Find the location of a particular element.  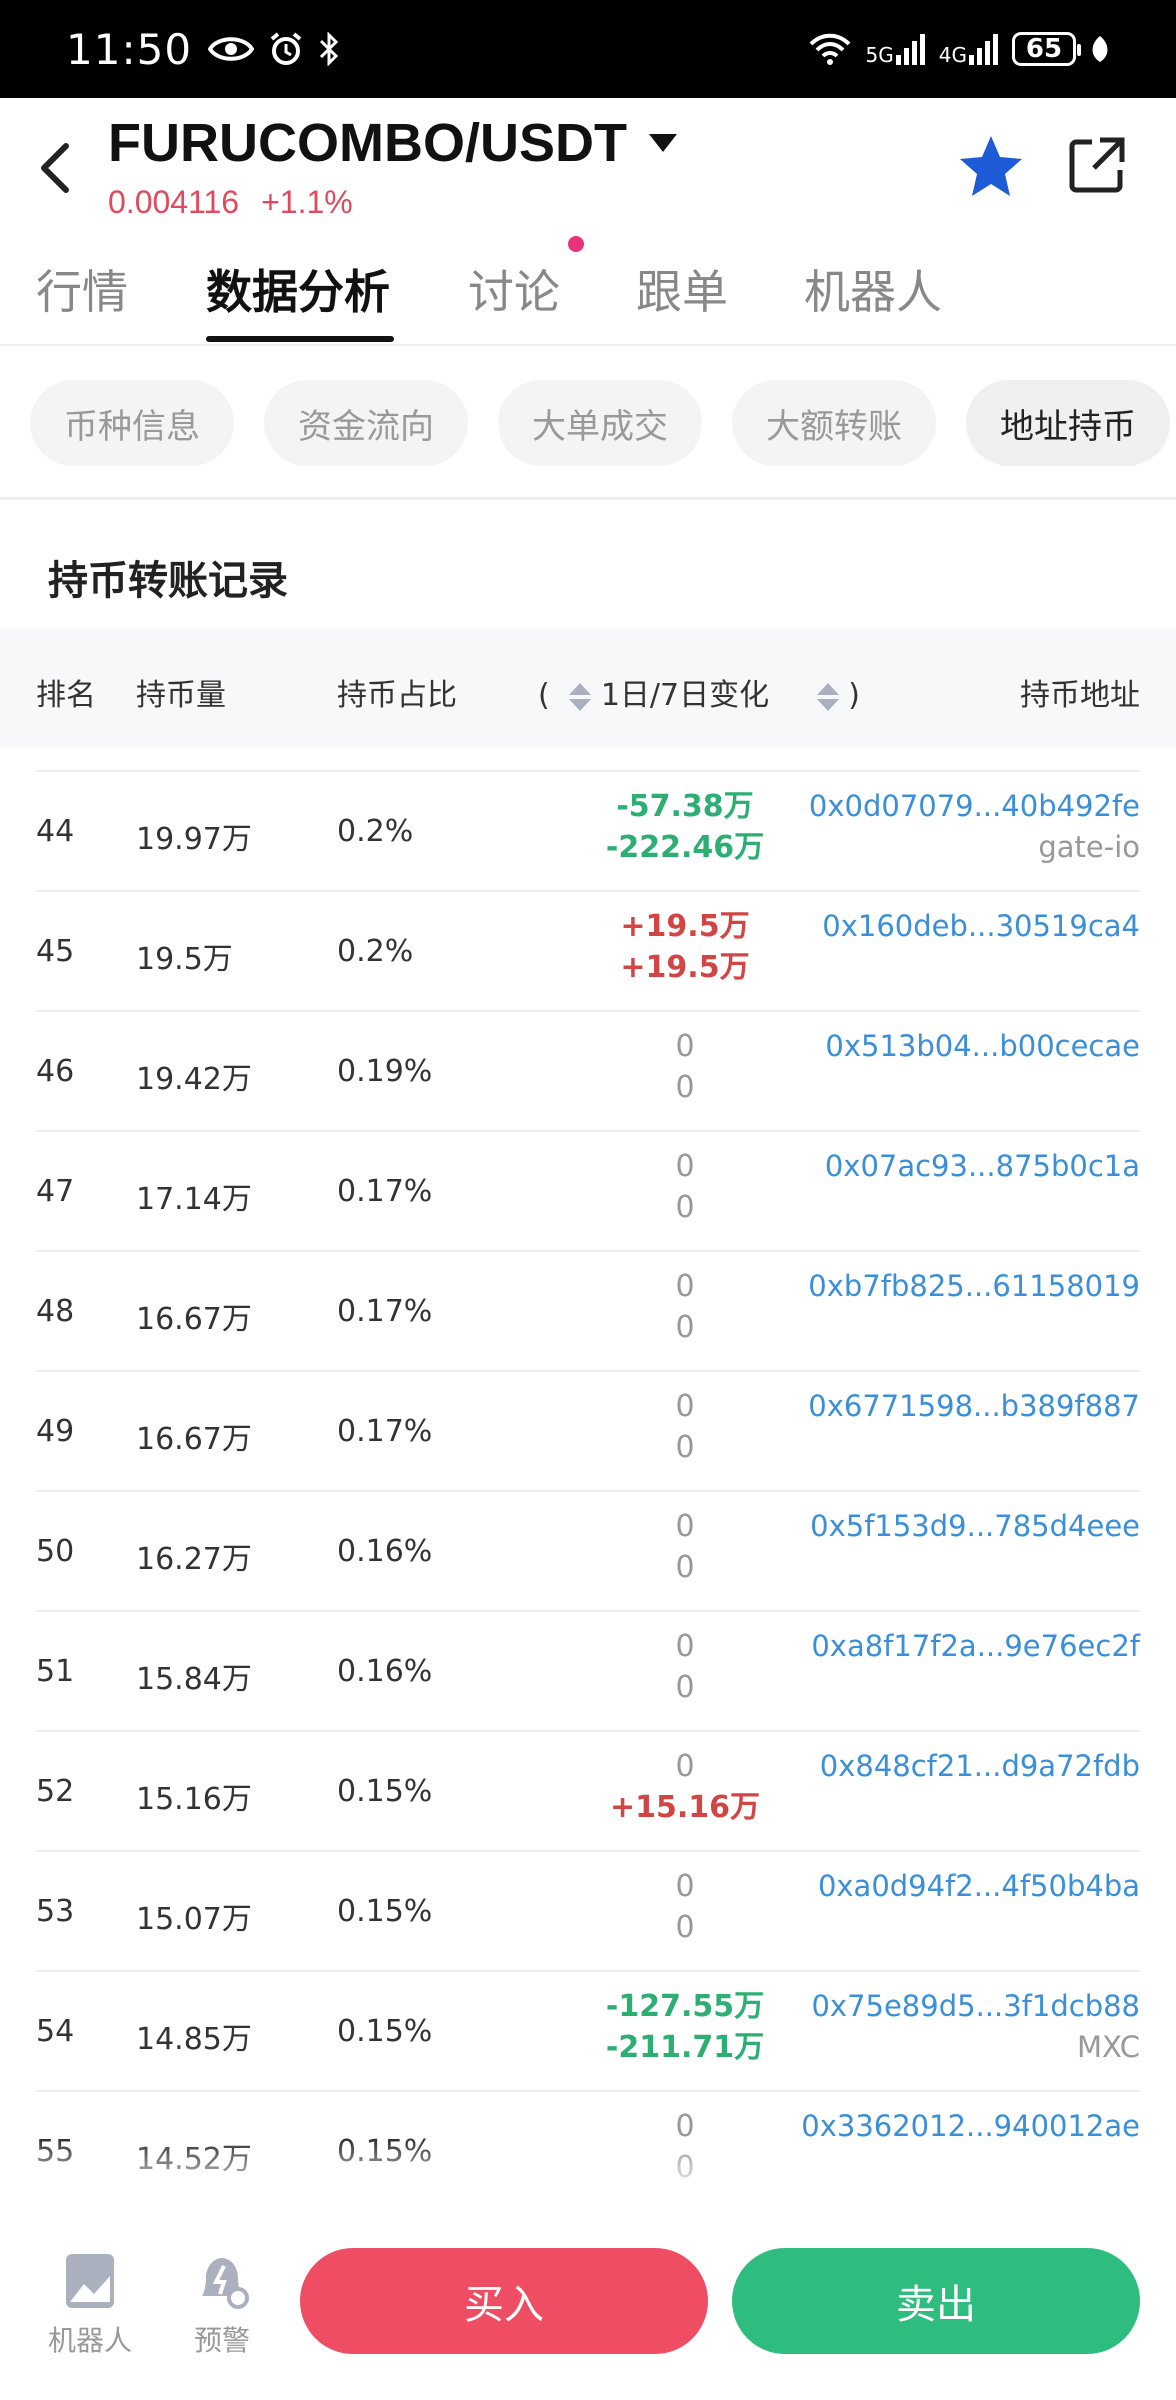

tab-market: 行情 is located at coordinates (82, 289).